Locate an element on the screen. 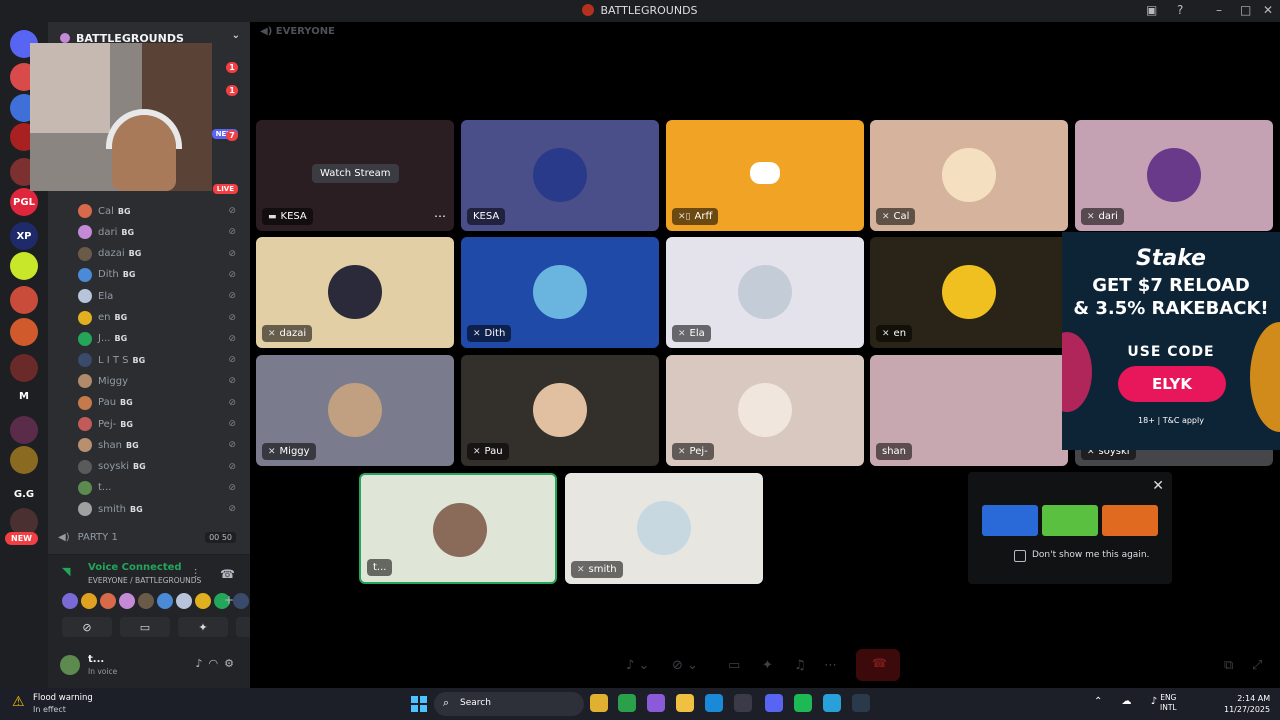 Image resolution: width=1280 pixels, height=720 pixels. minimize-button: – is located at coordinates (1219, 10).